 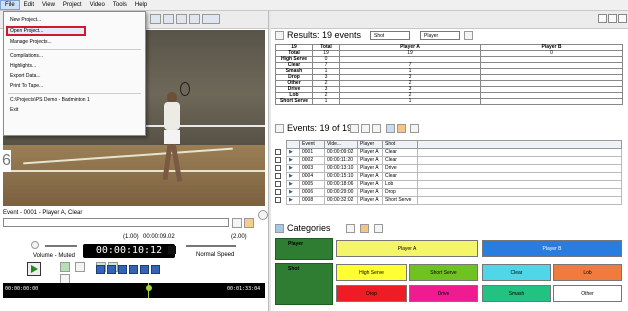 I want to click on events-col-player: Player, so click(x=370, y=144).